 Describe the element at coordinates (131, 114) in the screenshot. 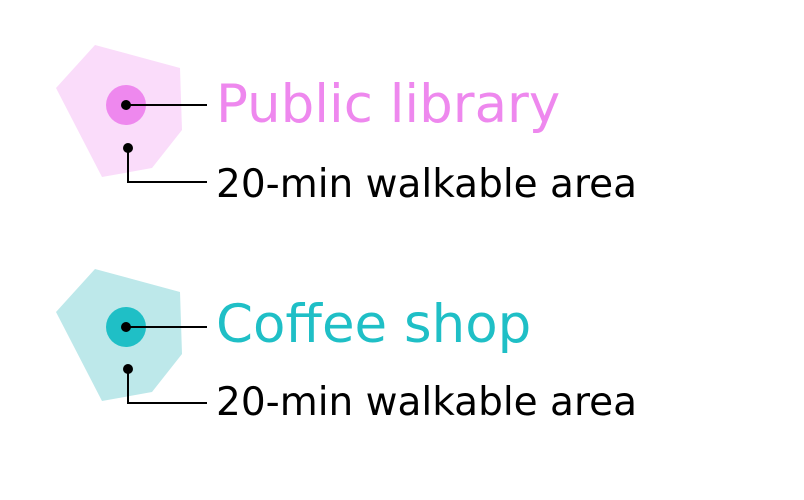

I see `legend-item-library` at that location.